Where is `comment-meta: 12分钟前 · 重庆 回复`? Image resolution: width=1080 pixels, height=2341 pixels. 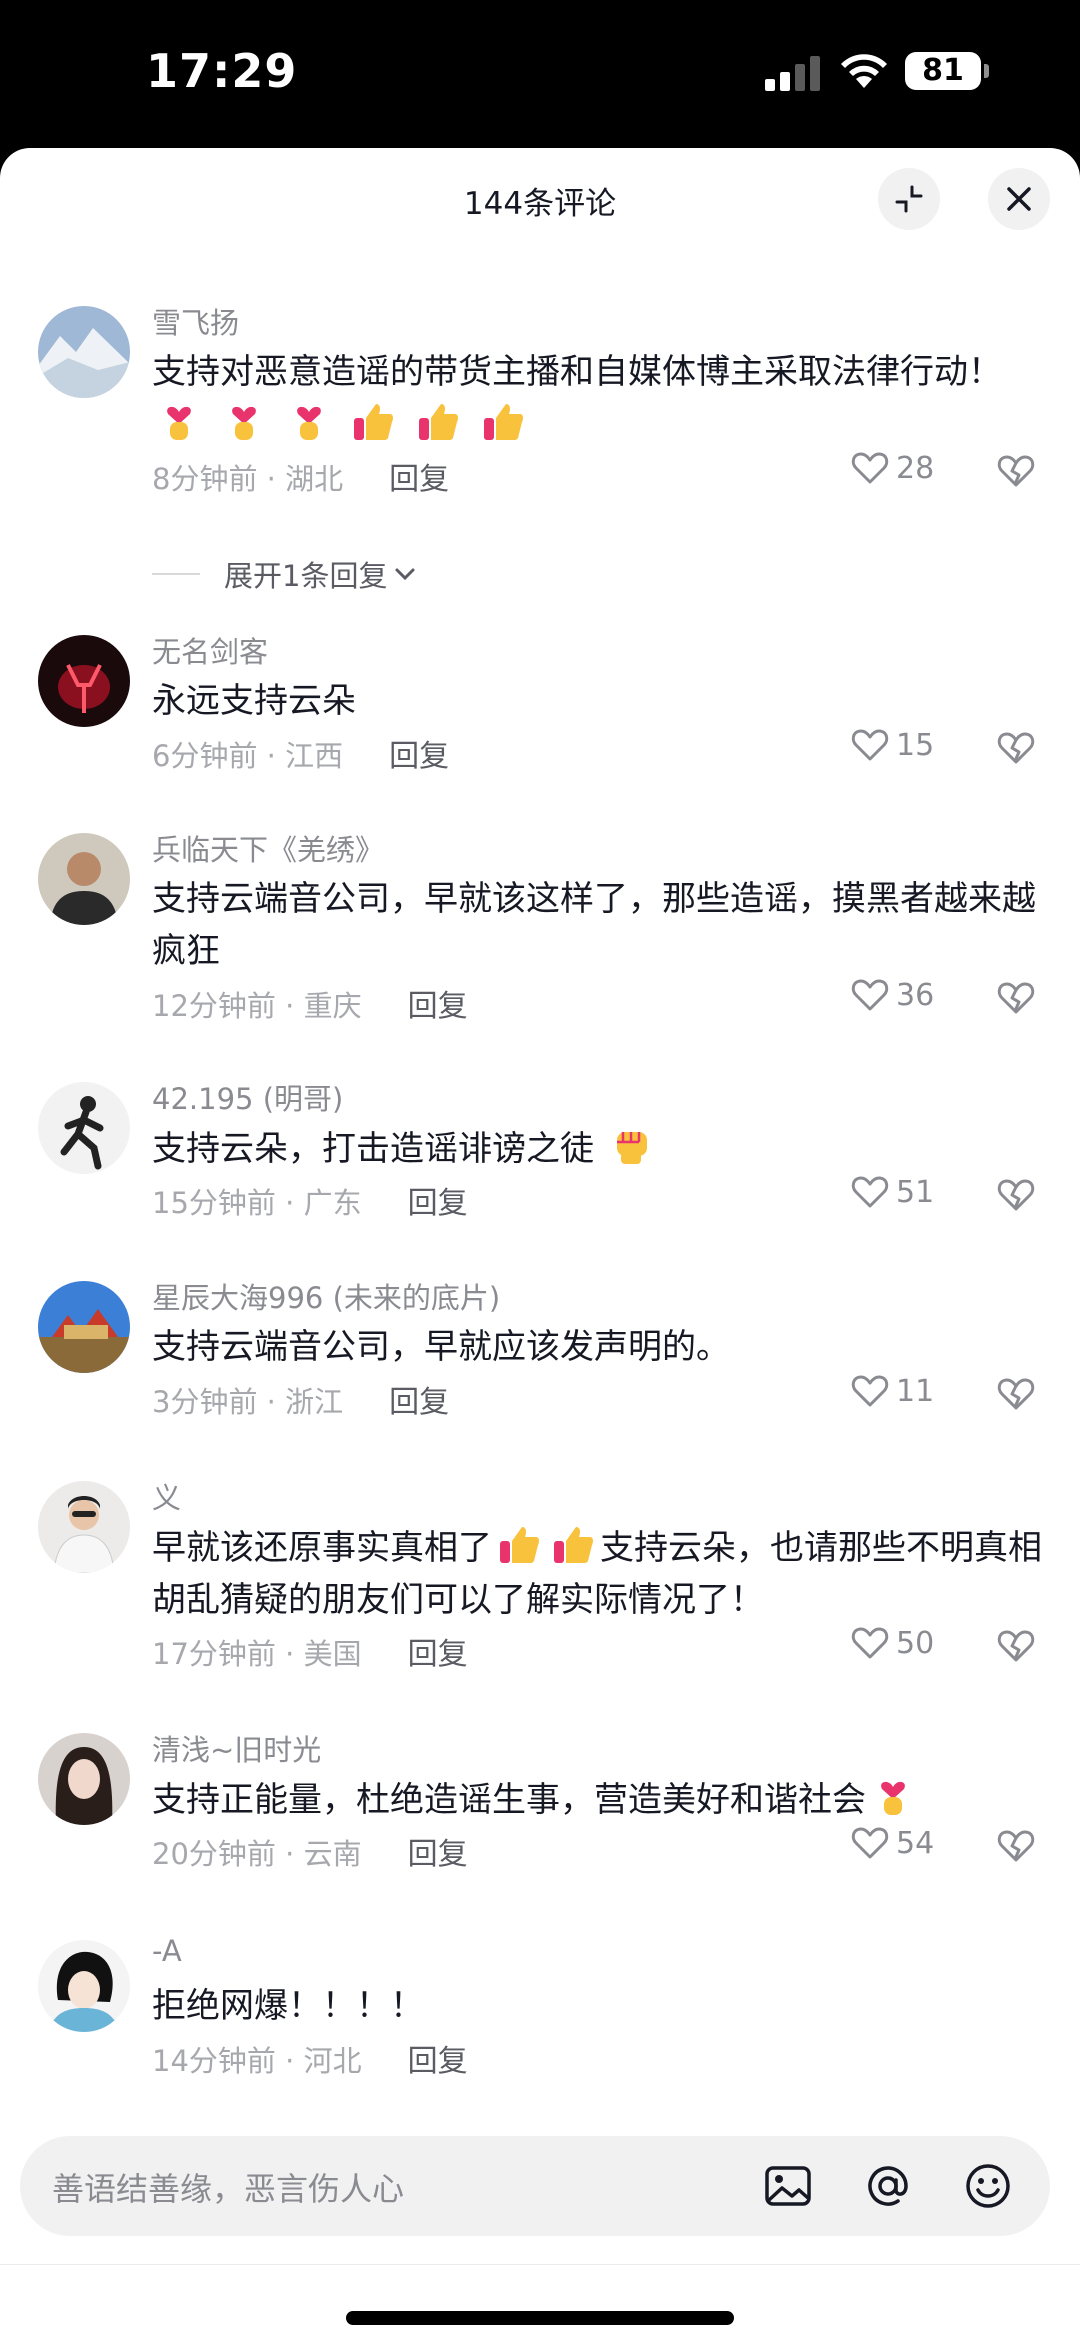 comment-meta: 12分钟前 · 重庆 回复 is located at coordinates (310, 1006).